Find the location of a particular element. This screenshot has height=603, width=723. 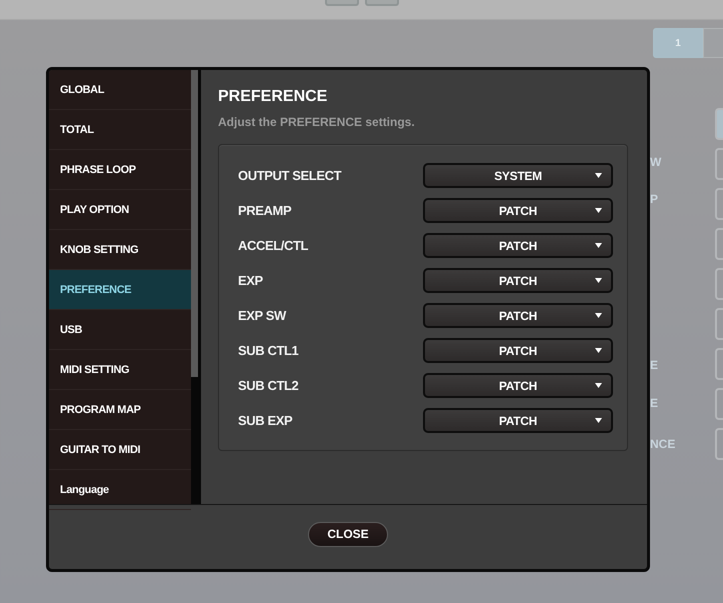

section-title: PREFERENCE is located at coordinates (273, 97).